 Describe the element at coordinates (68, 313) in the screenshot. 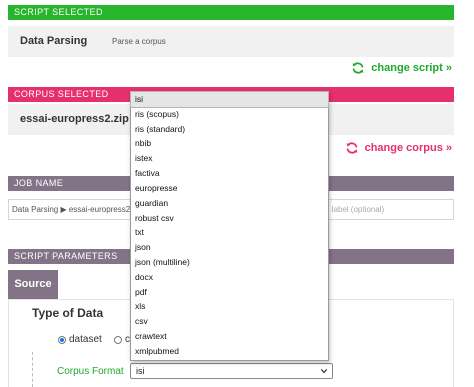

I see `type-of-data-title: Type of Data` at that location.